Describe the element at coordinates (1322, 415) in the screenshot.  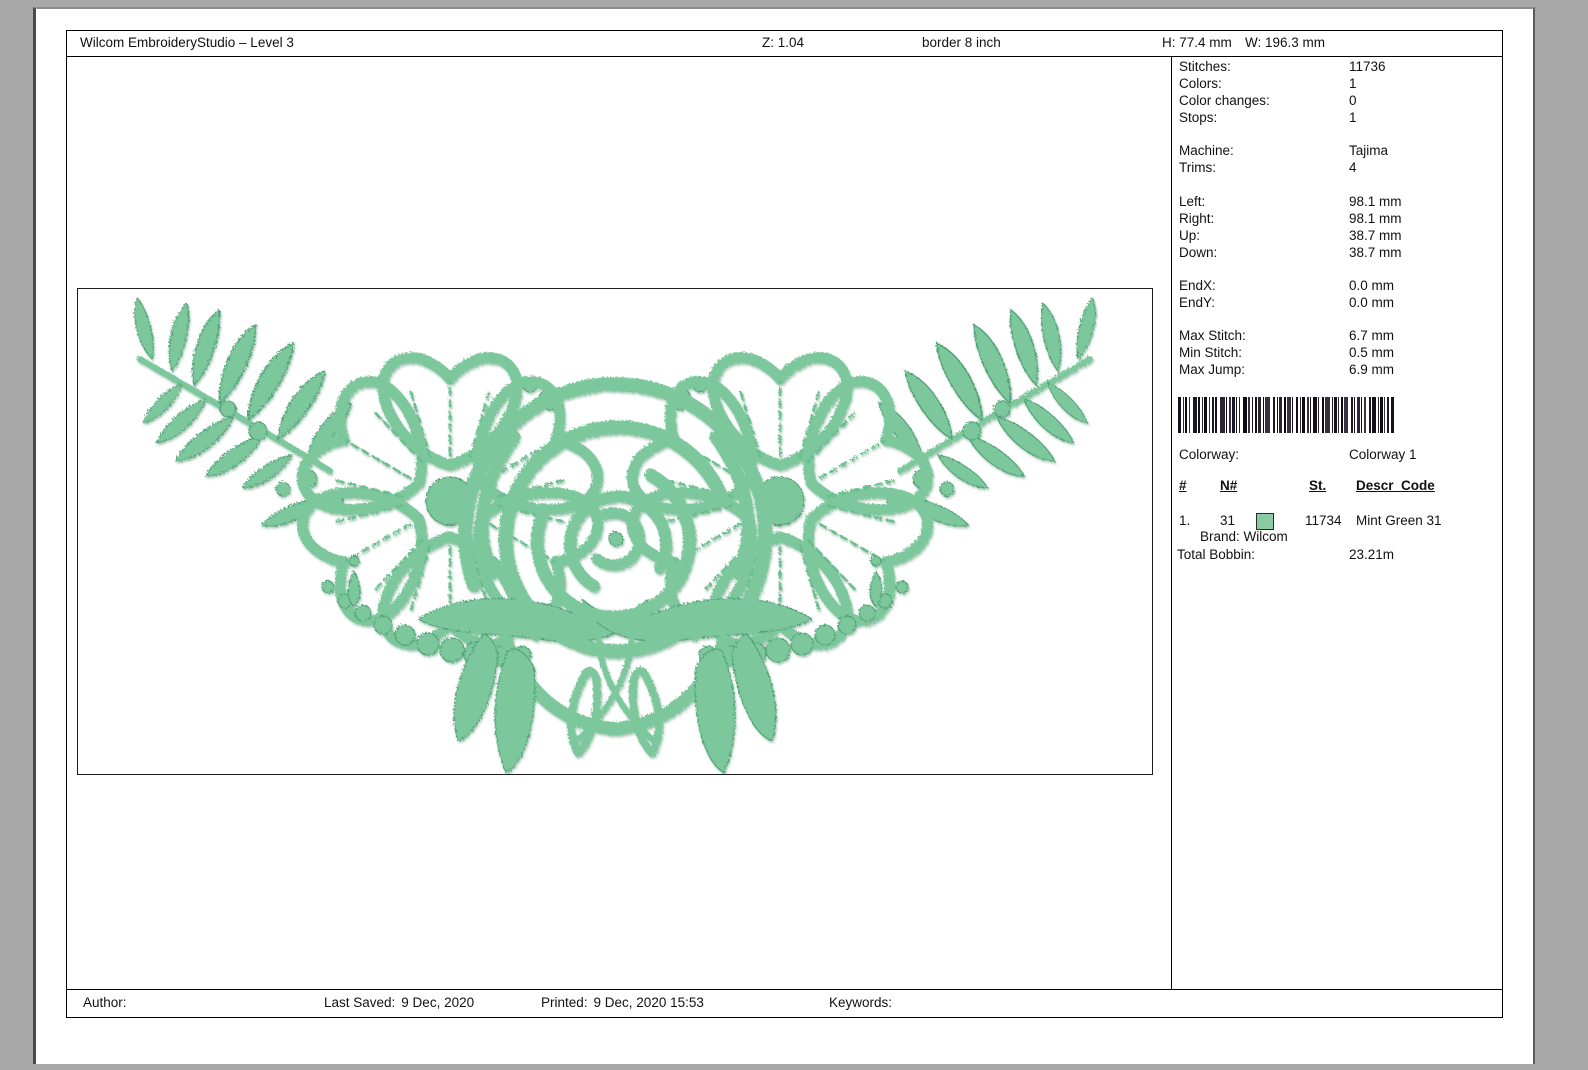
I see `design-barcode` at that location.